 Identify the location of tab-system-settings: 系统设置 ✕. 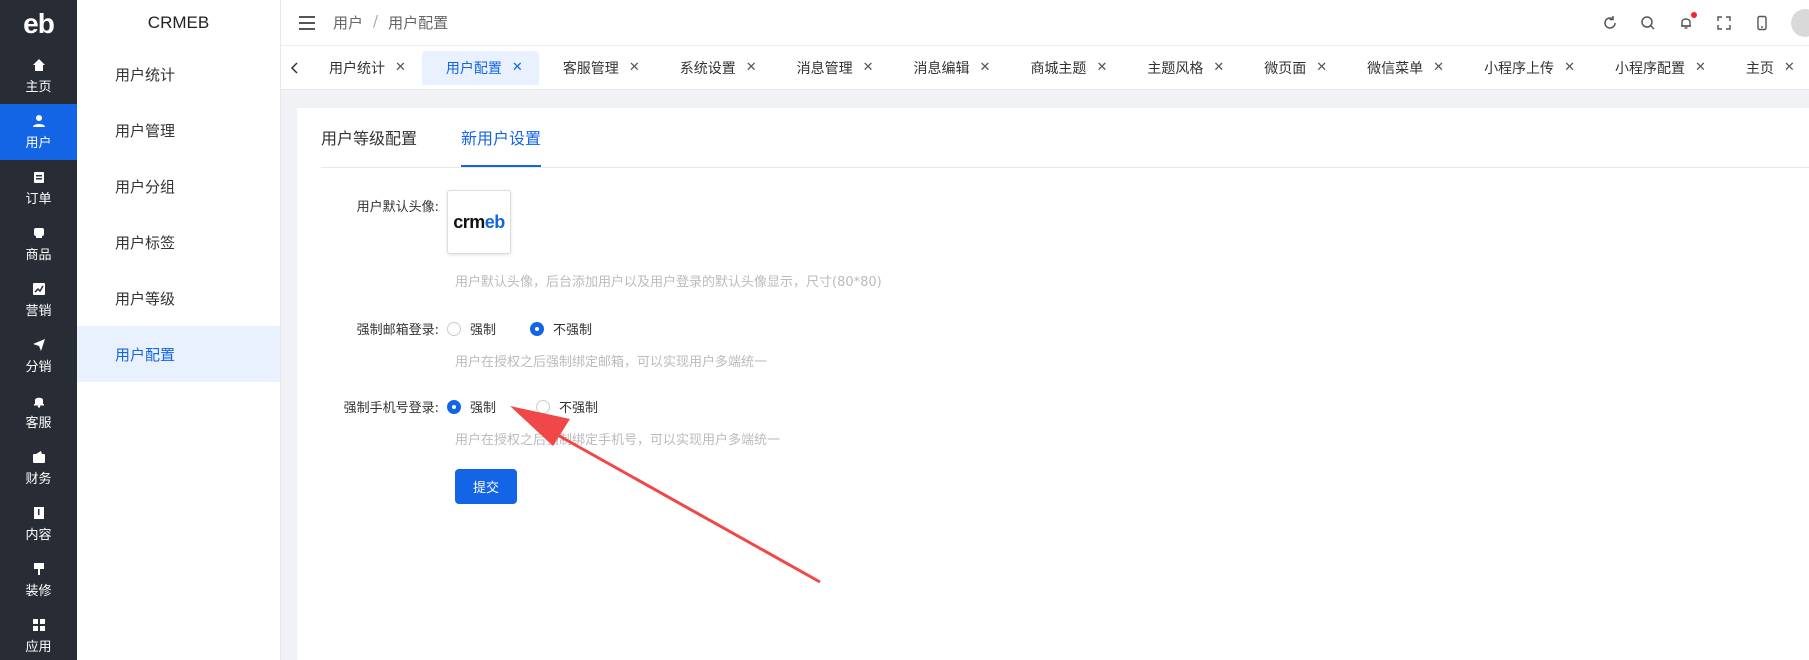
(714, 68).